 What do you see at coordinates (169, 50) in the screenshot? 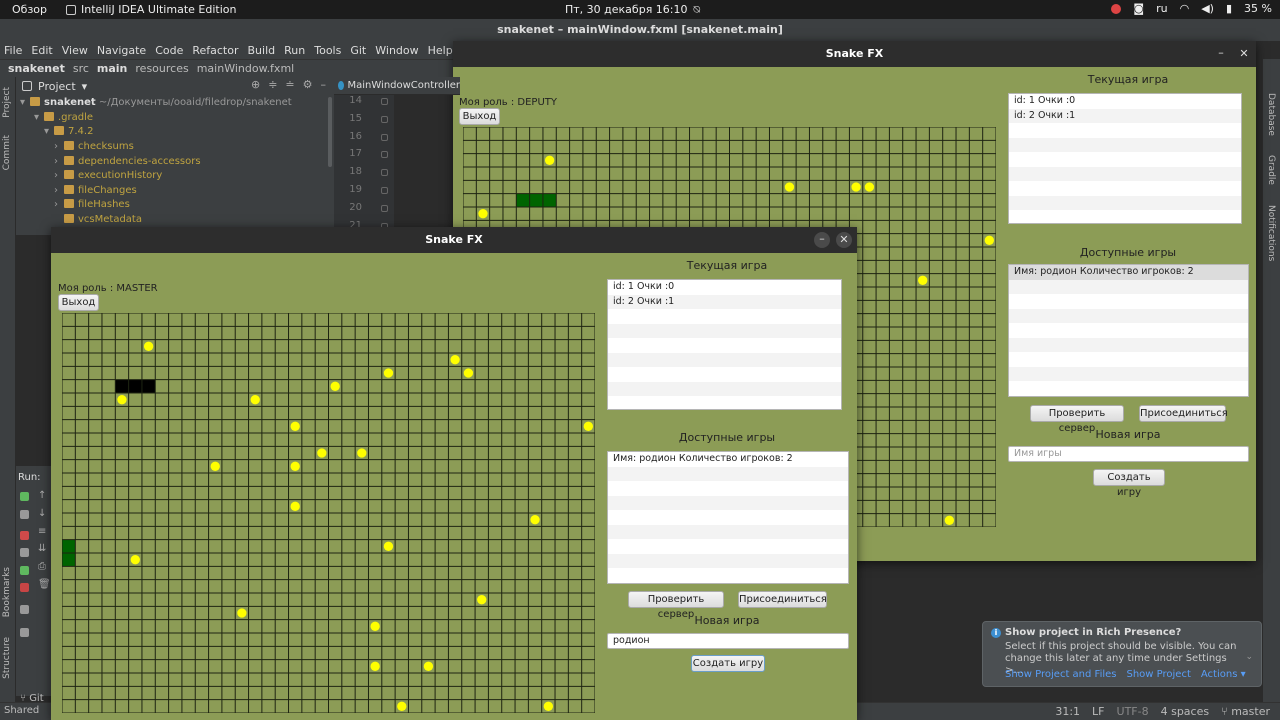
I see `menu-item-code: Code` at bounding box center [169, 50].